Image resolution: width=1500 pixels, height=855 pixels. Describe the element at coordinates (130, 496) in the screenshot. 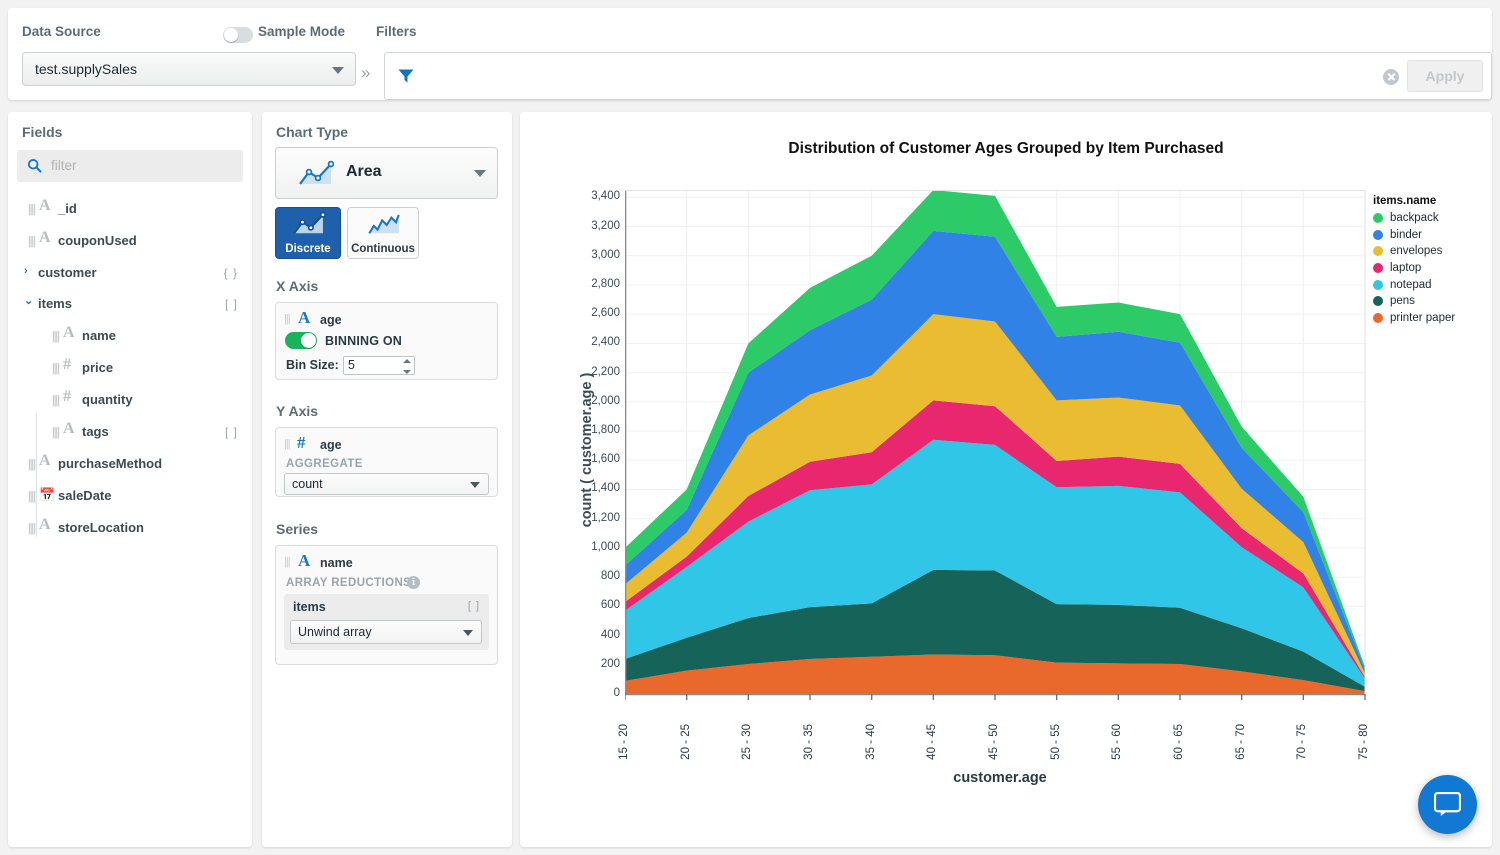

I see `field-item-saledate: ||| 📅 saleDate` at that location.